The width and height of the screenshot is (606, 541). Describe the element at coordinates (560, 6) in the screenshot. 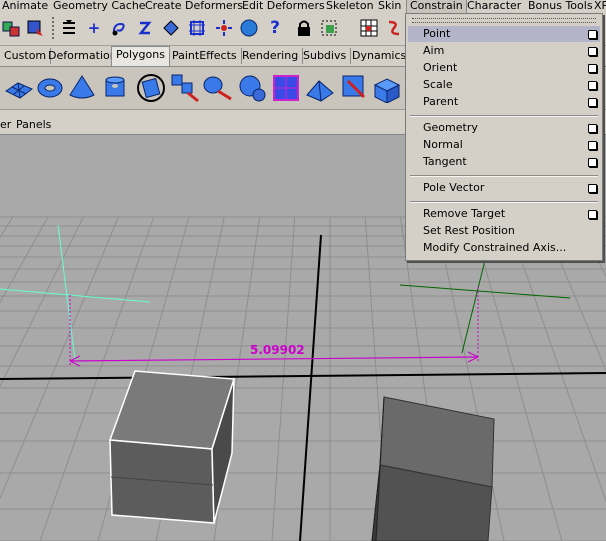

I see `menu-bonus-tools: Bonus Tools` at that location.